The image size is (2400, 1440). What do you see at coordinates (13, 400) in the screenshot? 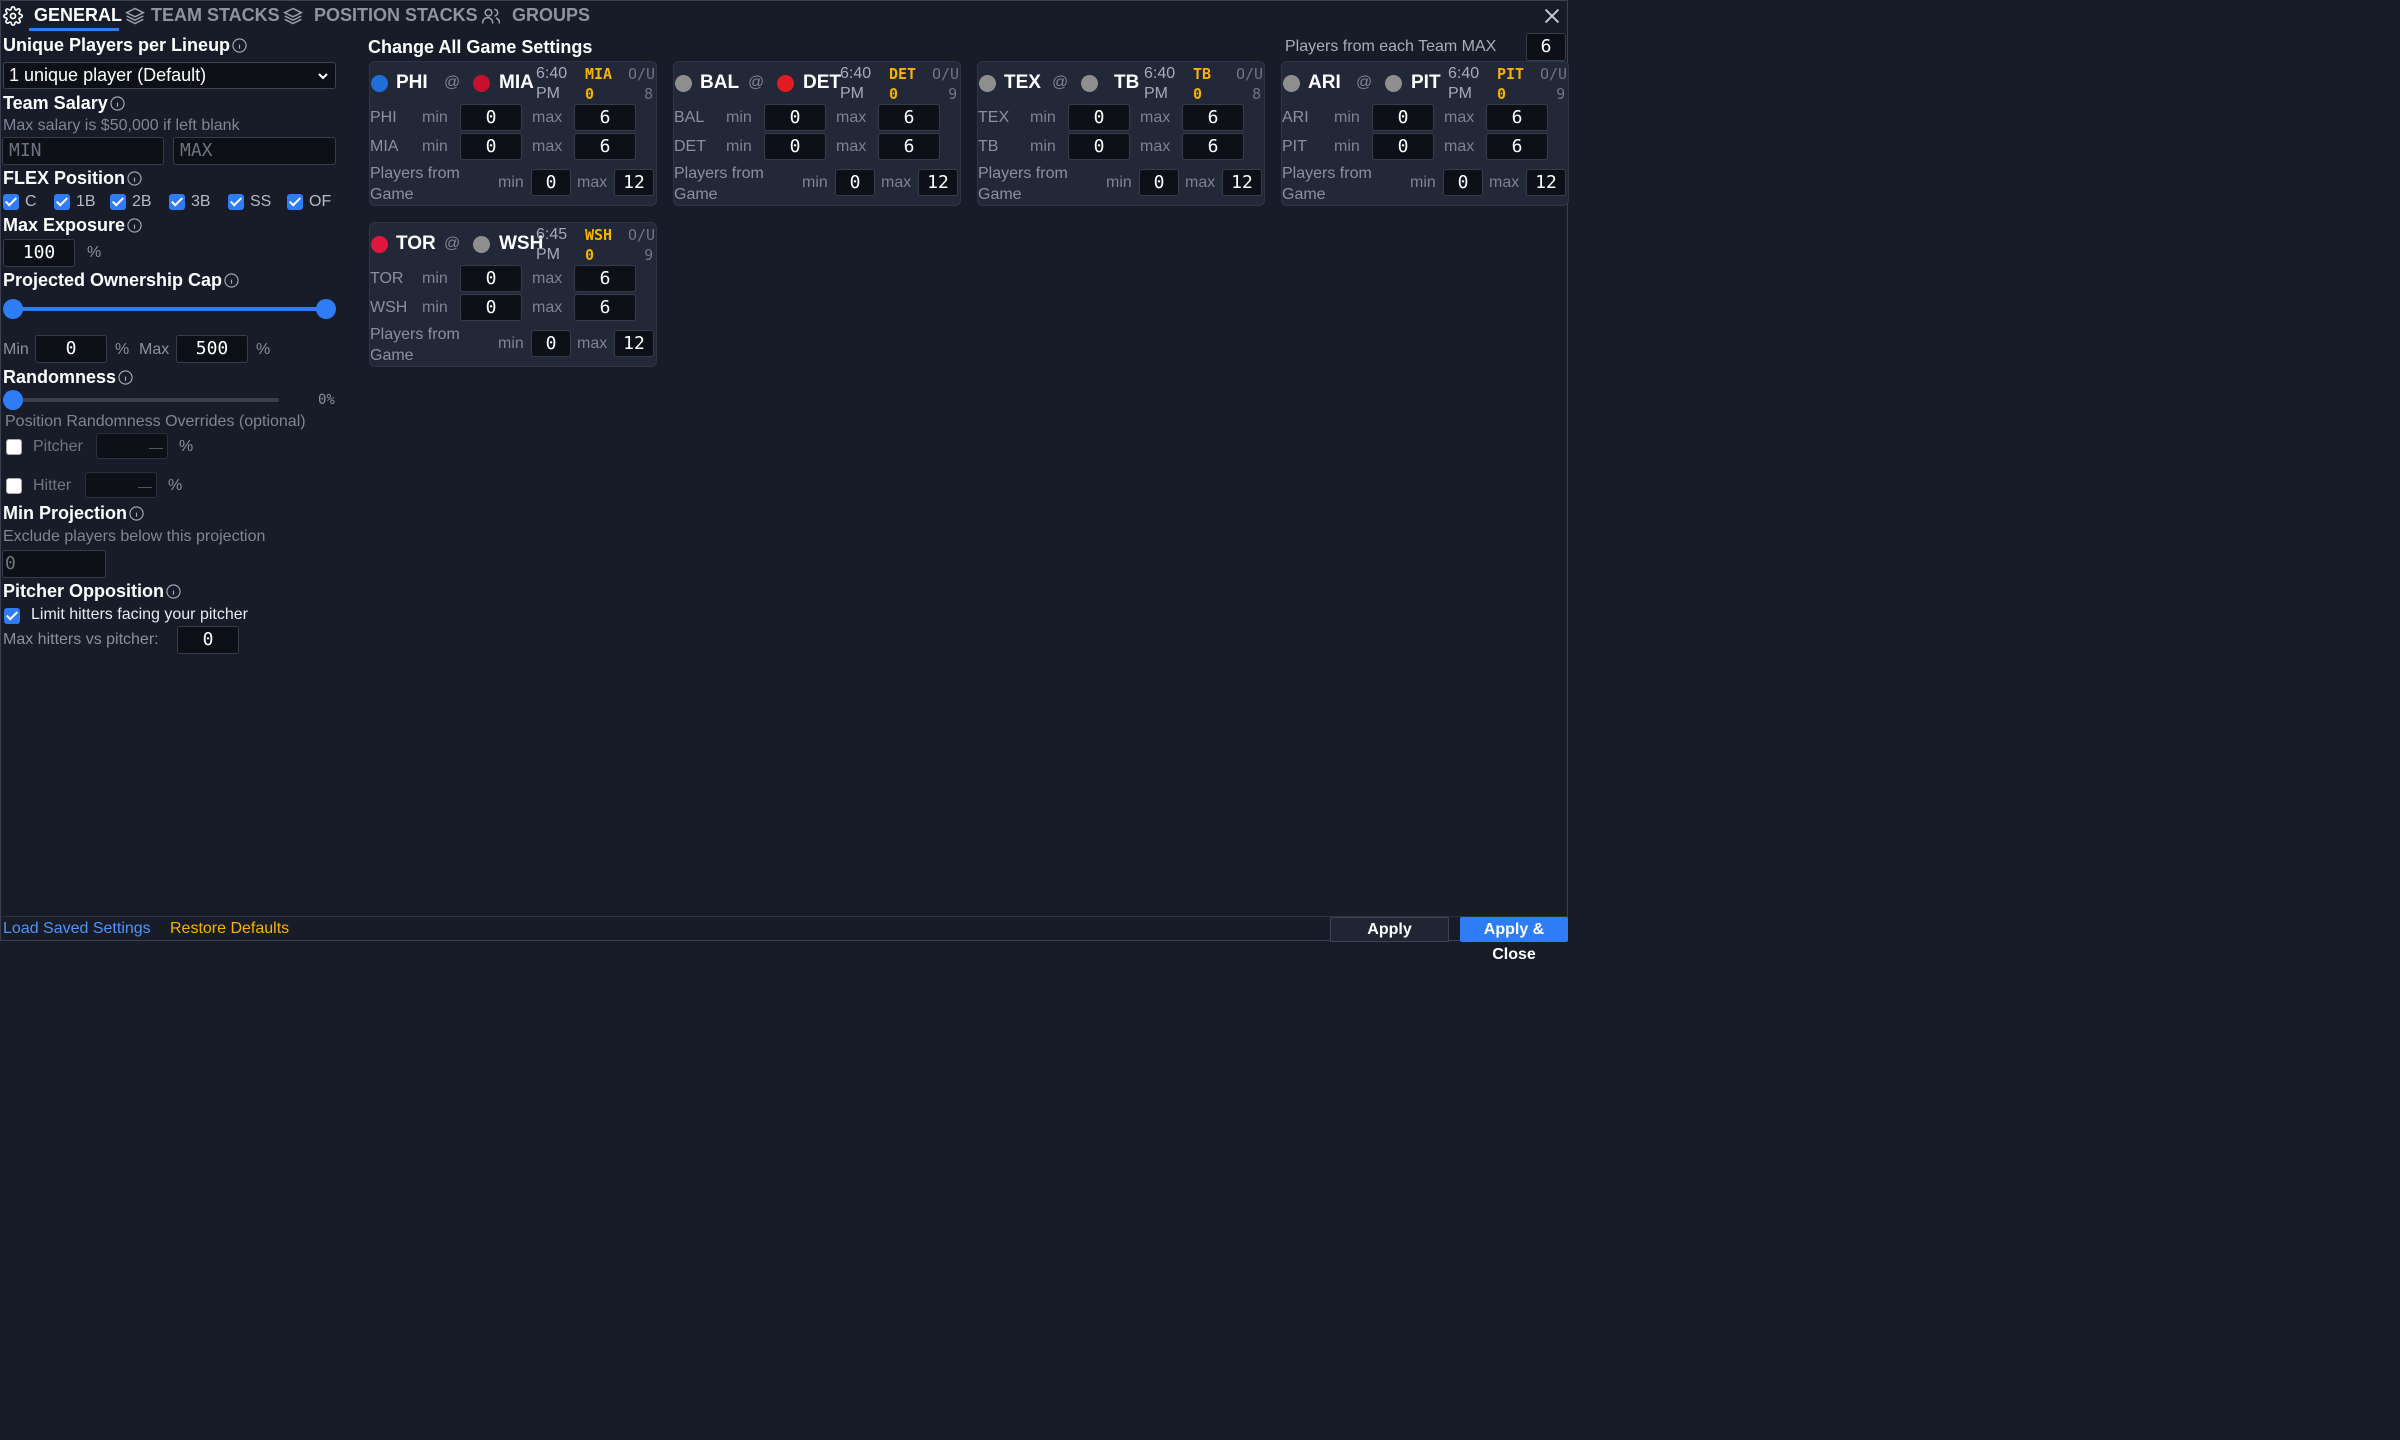
I see `randomness-thumb` at bounding box center [13, 400].